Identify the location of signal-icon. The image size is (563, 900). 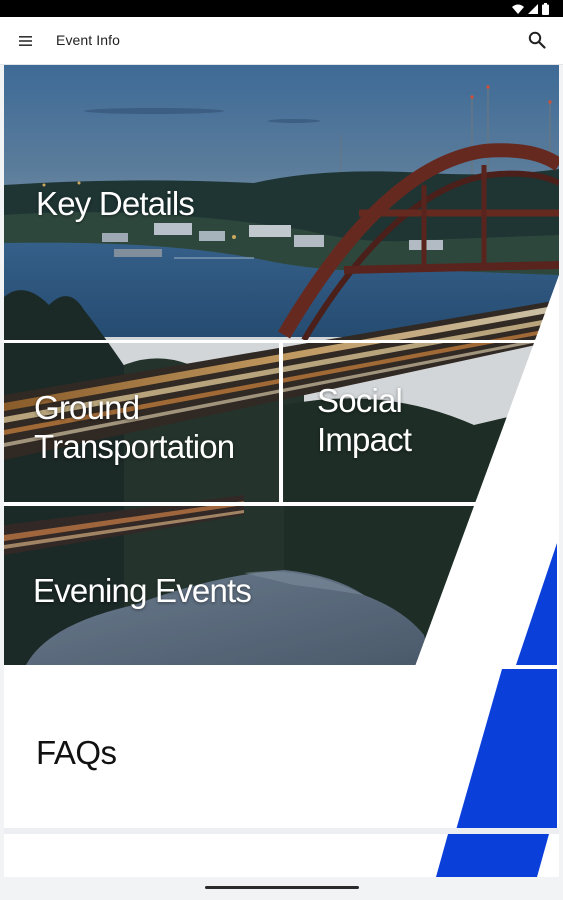
(533, 8).